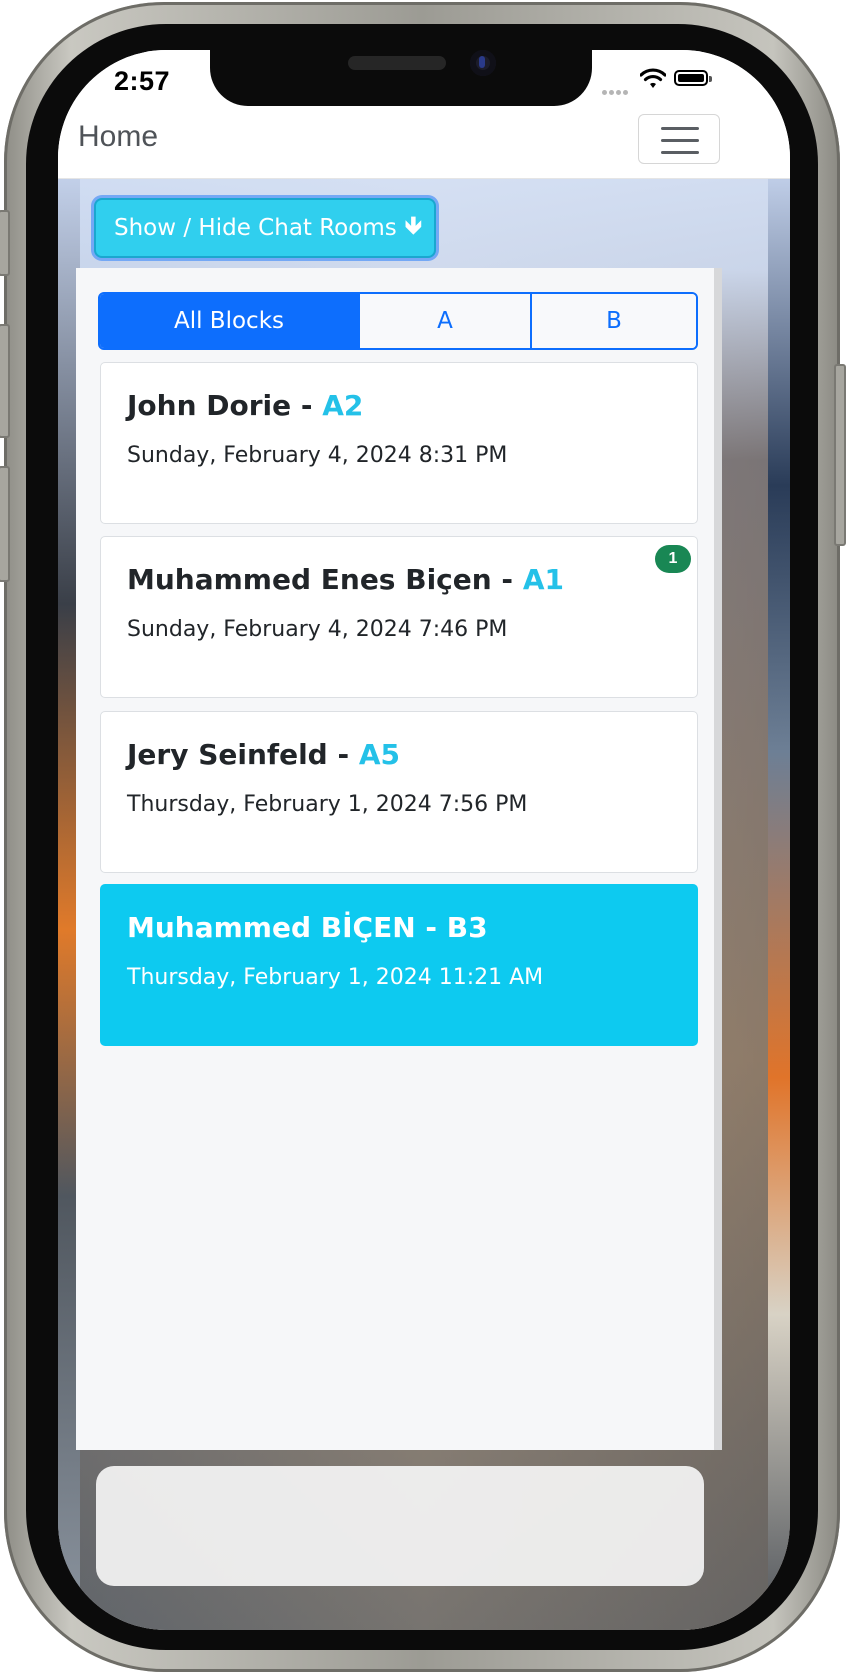  Describe the element at coordinates (673, 559) in the screenshot. I see `unread-count-badge: 1` at that location.